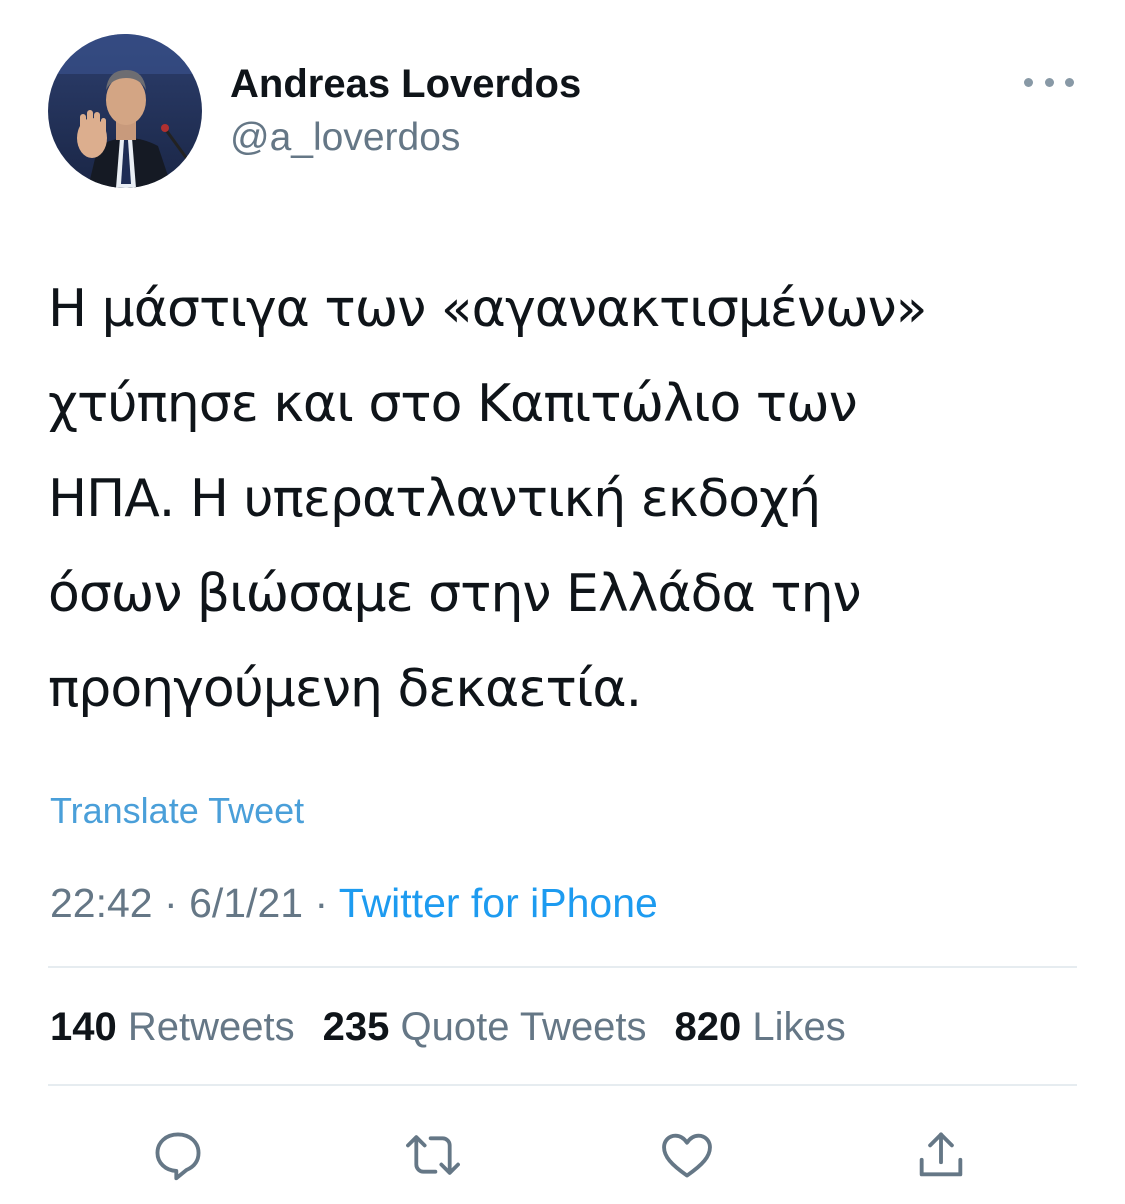 The image size is (1125, 1204). Describe the element at coordinates (434, 499) in the screenshot. I see `tweet-text-line: ΗΠΑ. Η υπερατλαντική εκδοχή` at that location.